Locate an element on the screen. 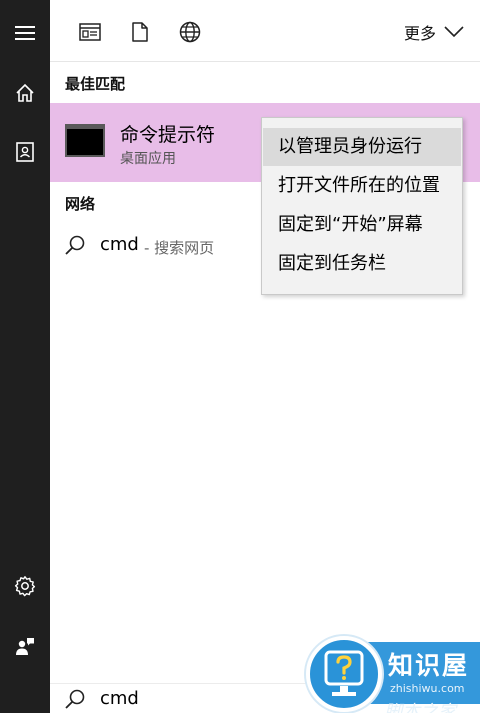 Image resolution: width=480 pixels, height=713 pixels. menu-item-pin-to-taskbar: 固定到任务栏 is located at coordinates (362, 264).